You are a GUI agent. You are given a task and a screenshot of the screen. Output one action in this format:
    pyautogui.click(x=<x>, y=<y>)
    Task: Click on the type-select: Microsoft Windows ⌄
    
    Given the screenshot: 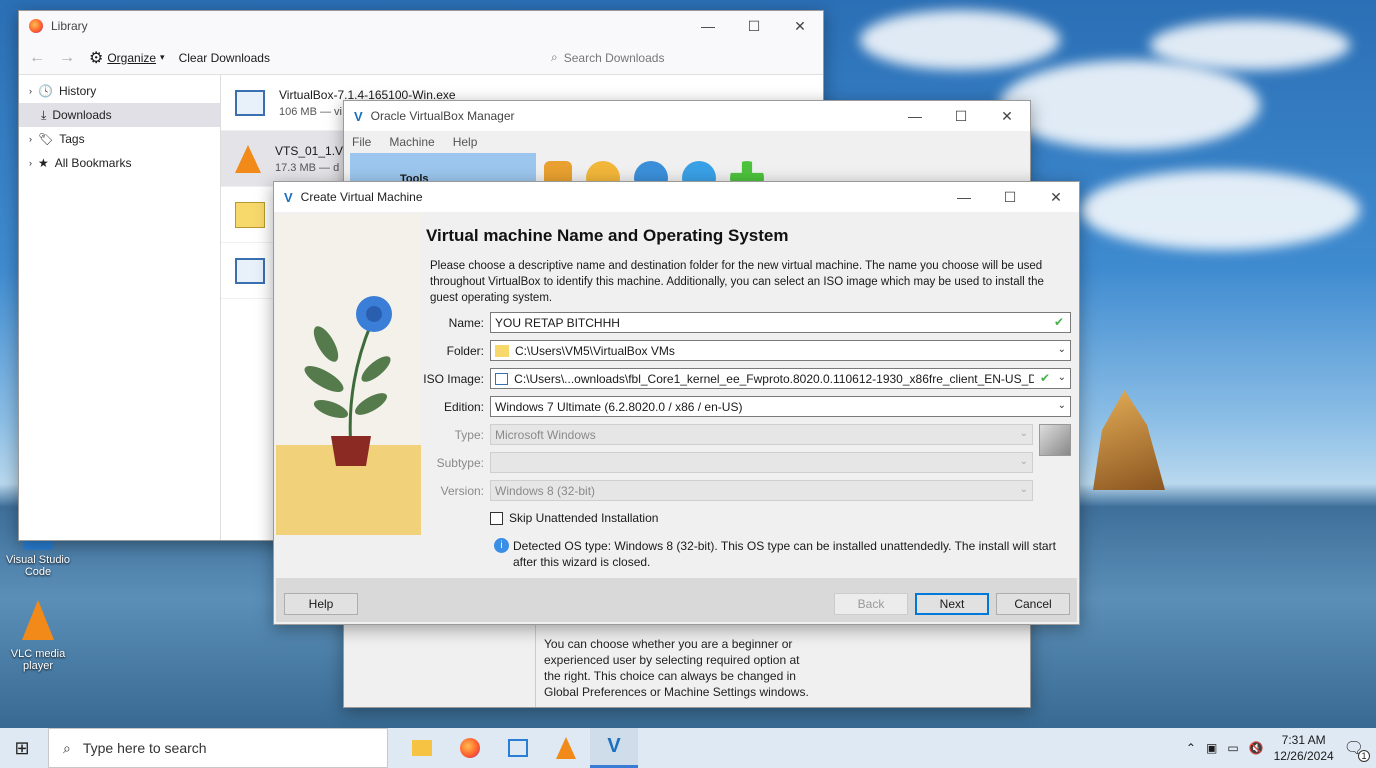 What is the action you would take?
    pyautogui.click(x=761, y=434)
    